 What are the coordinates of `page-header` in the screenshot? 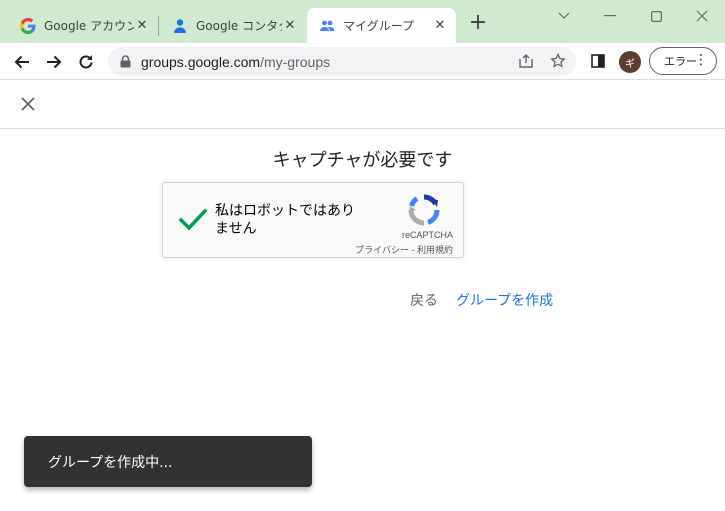 It's located at (362, 104).